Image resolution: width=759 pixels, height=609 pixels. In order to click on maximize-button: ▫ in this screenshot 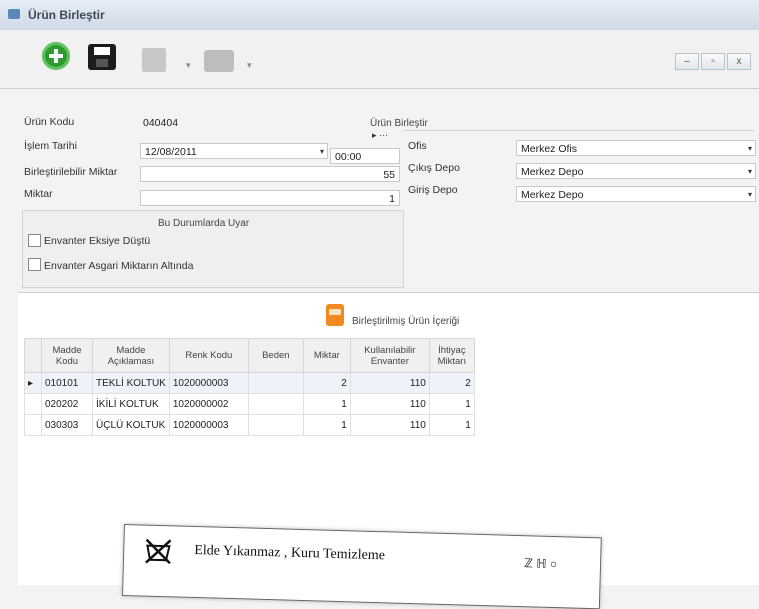, I will do `click(713, 61)`.